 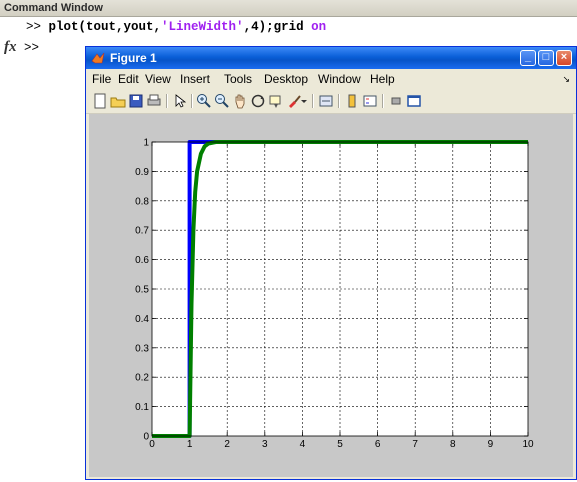 I want to click on menu-window: Window, so click(x=339, y=79).